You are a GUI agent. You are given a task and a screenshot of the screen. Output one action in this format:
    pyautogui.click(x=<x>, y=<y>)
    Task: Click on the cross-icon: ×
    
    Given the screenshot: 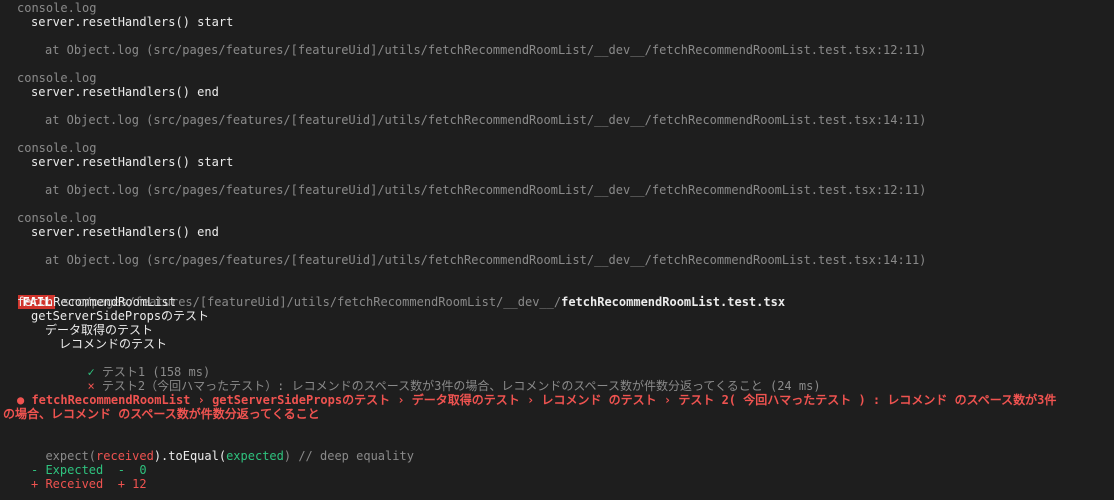 What is the action you would take?
    pyautogui.click(x=91, y=386)
    